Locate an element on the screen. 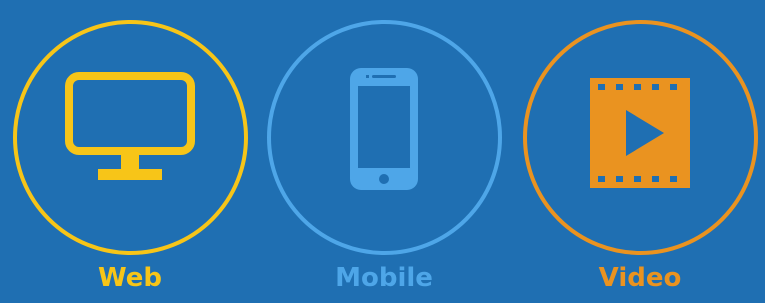 The width and height of the screenshot is (765, 303). mobile-label: Mobile is located at coordinates (384, 278).